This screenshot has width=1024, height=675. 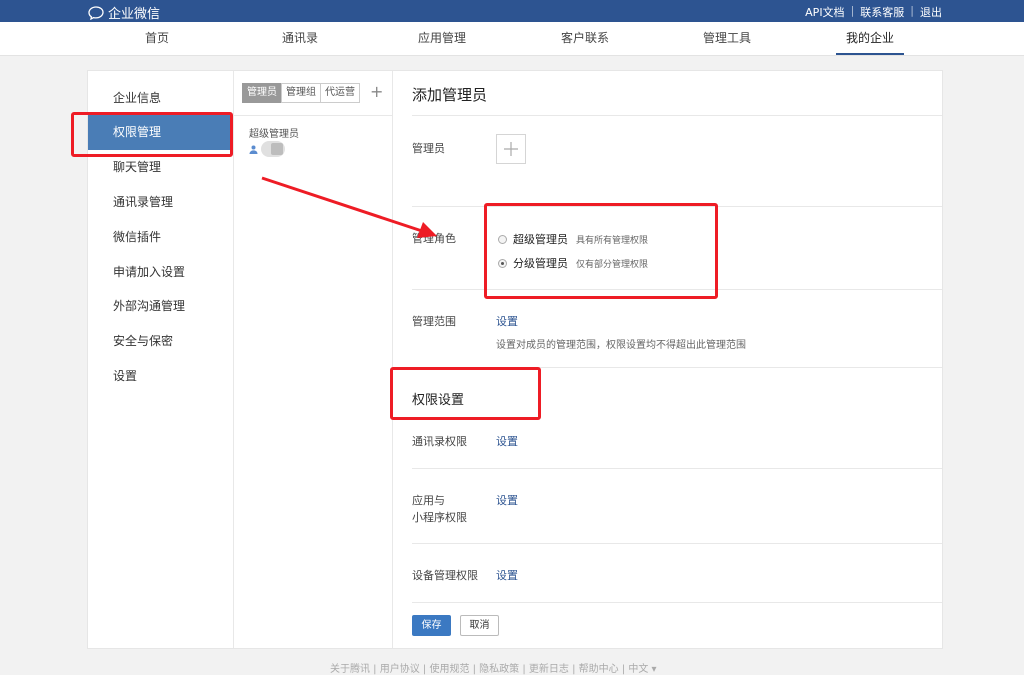 I want to click on sidebar-item-settings: 设置, so click(x=160, y=376).